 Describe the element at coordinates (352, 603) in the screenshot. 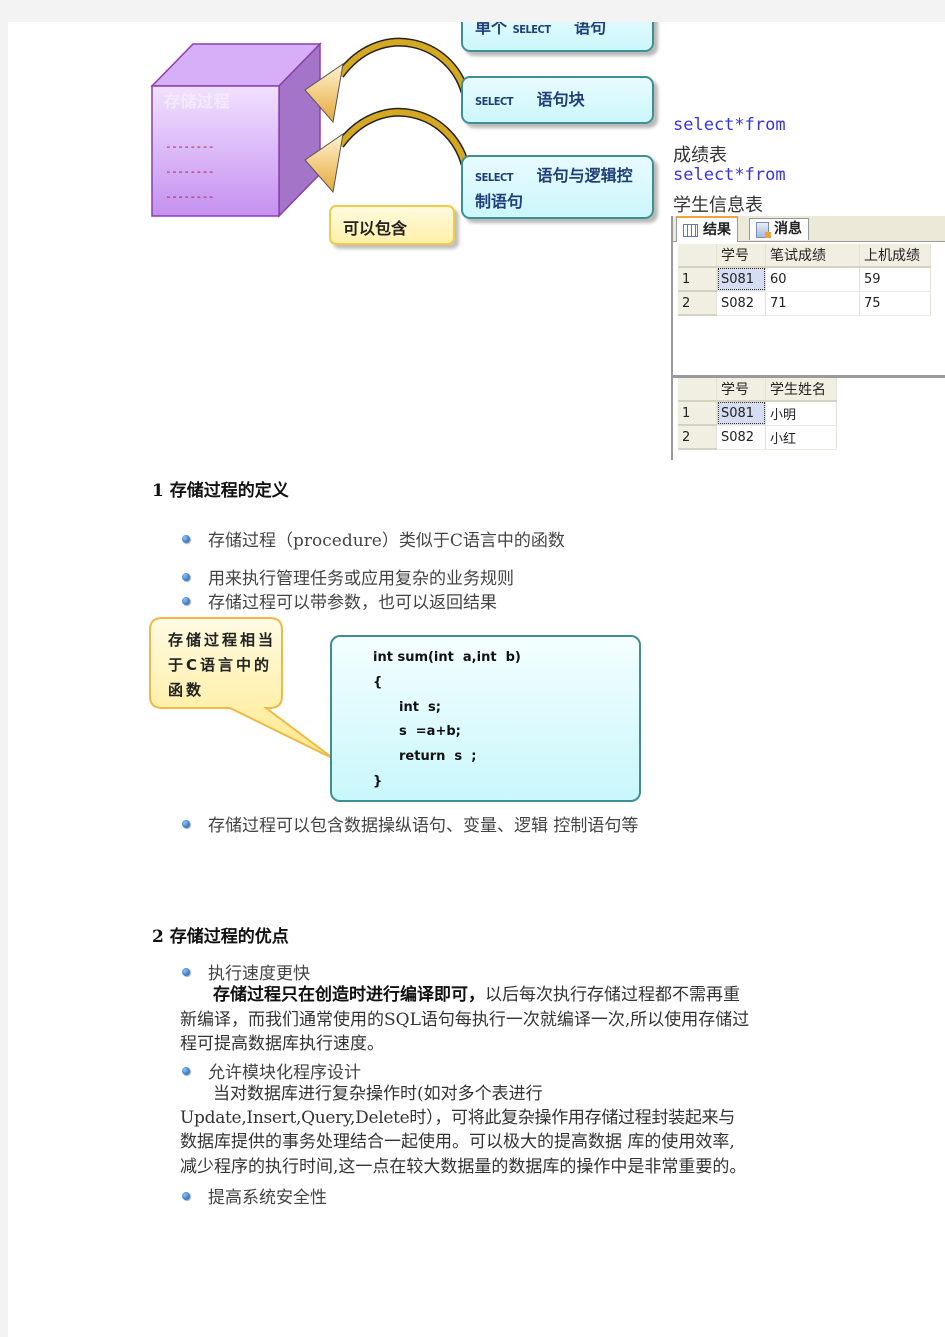

I see `list-item-text: 存储过程可以带参数，也可以返回结果` at that location.